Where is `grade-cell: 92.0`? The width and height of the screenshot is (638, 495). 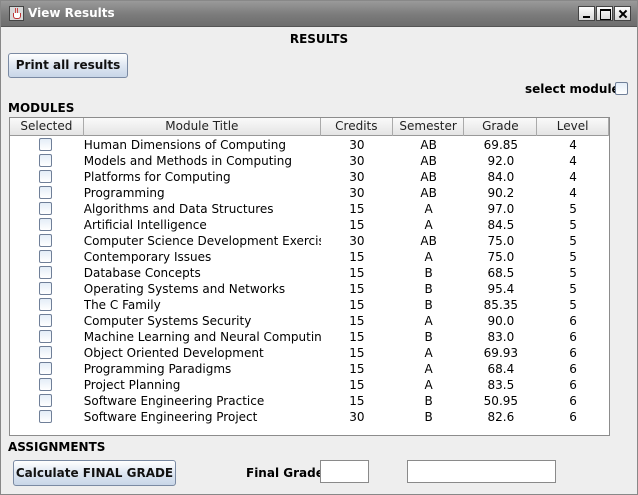 grade-cell: 92.0 is located at coordinates (501, 161).